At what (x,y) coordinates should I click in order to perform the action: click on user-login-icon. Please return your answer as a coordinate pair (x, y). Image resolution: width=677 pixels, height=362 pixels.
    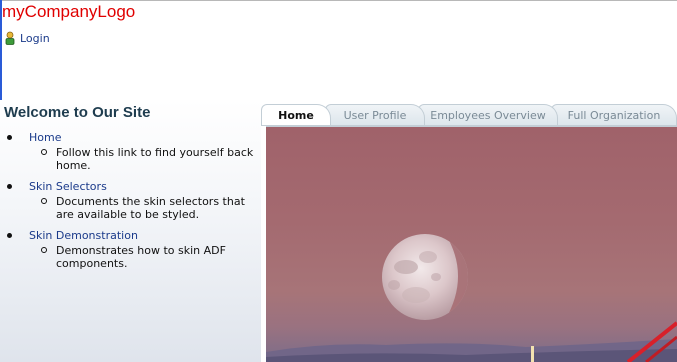
    Looking at the image, I should click on (10, 38).